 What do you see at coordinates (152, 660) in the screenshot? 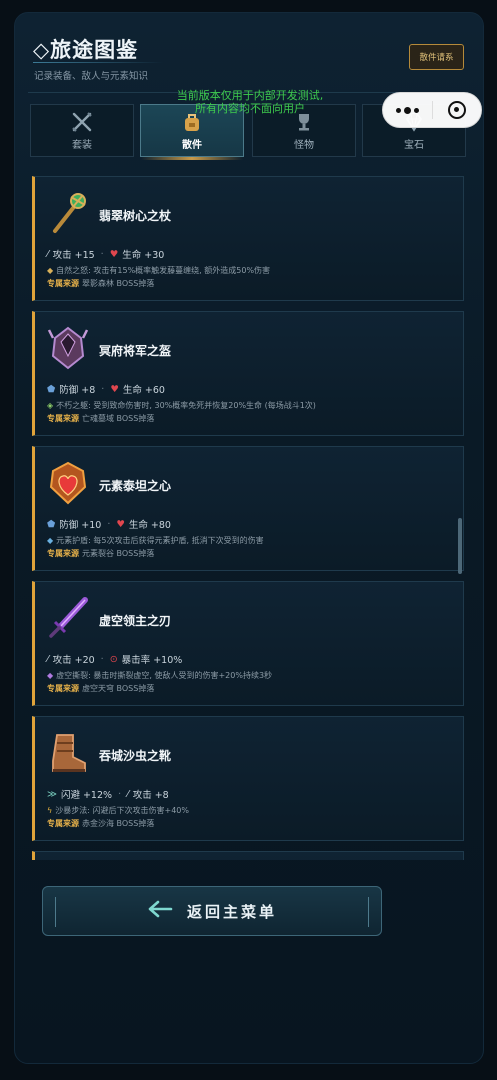
I see `stat-secondary: 暴击率 +10%` at bounding box center [152, 660].